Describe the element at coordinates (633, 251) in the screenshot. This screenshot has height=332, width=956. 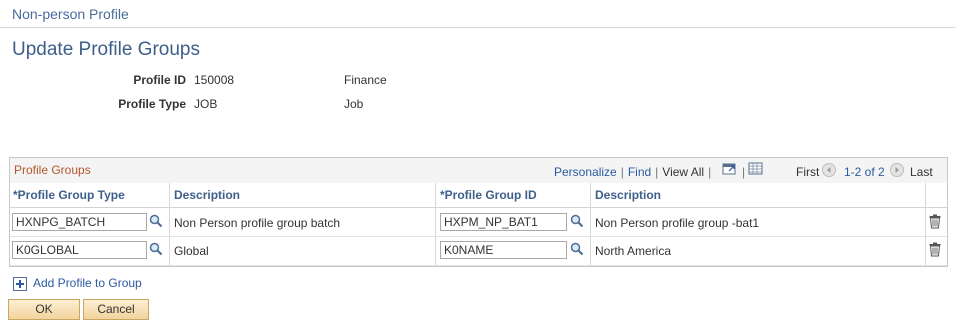
I see `profile-group-id-description: North America` at that location.